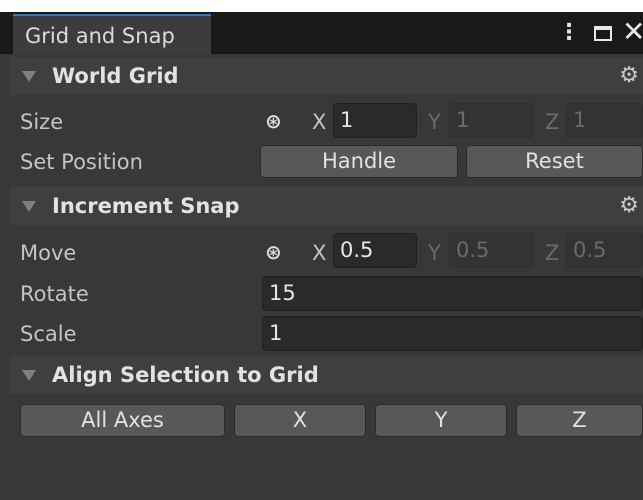  I want to click on align-all-axes-button: All Axes, so click(122, 420).